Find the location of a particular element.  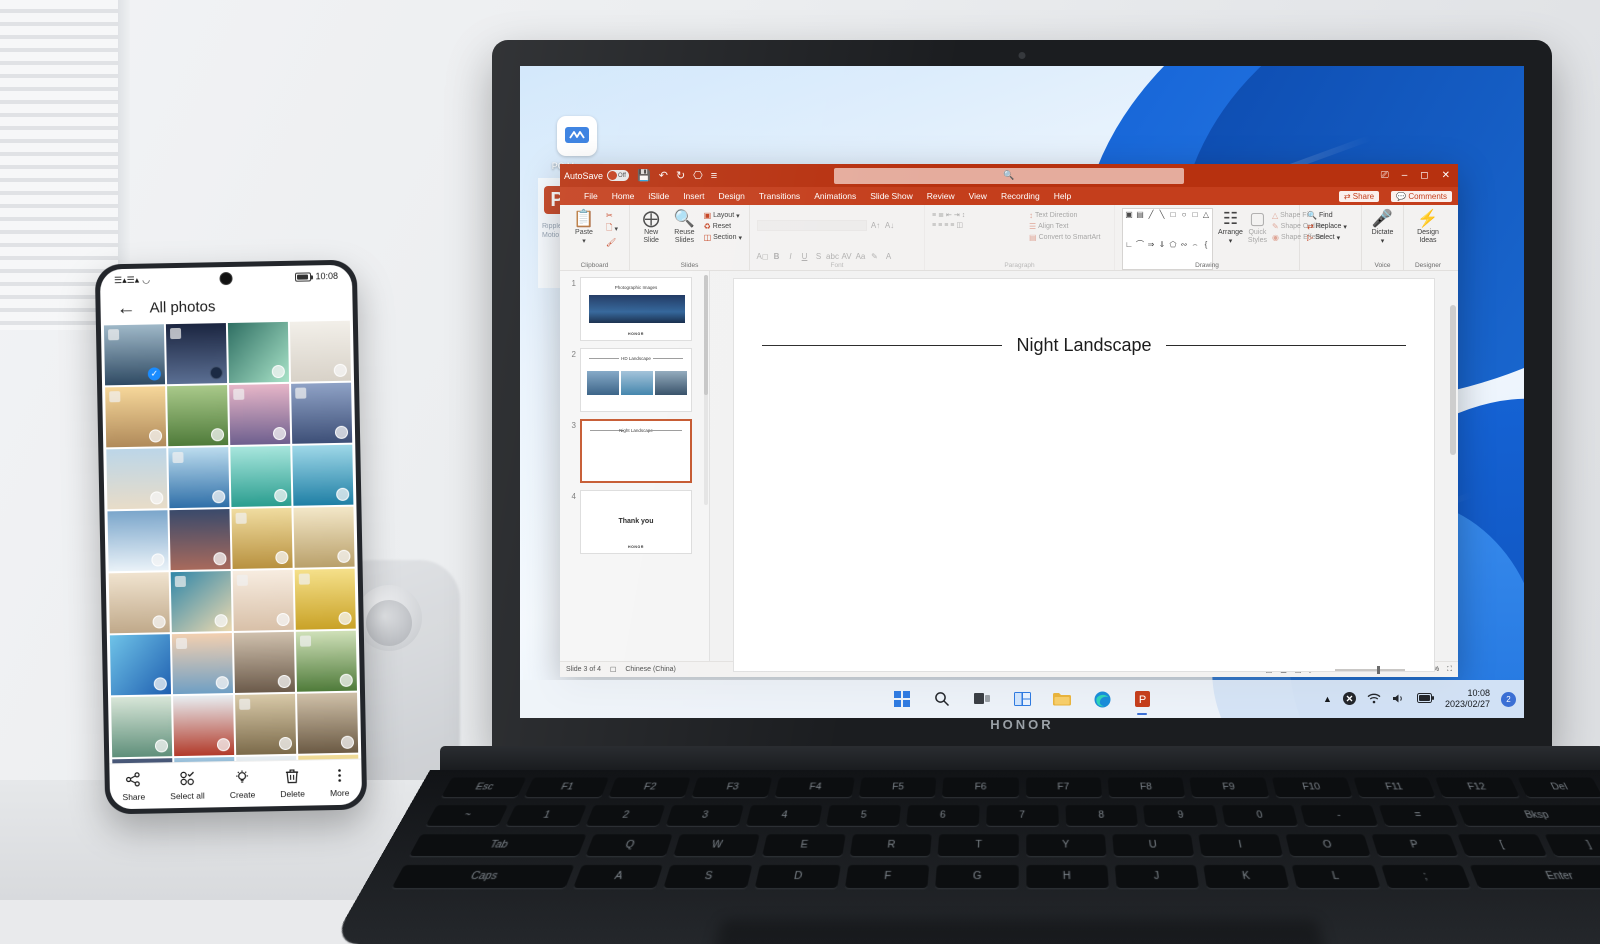

autosave-control: AutoSave Off is located at coordinates (597, 175).